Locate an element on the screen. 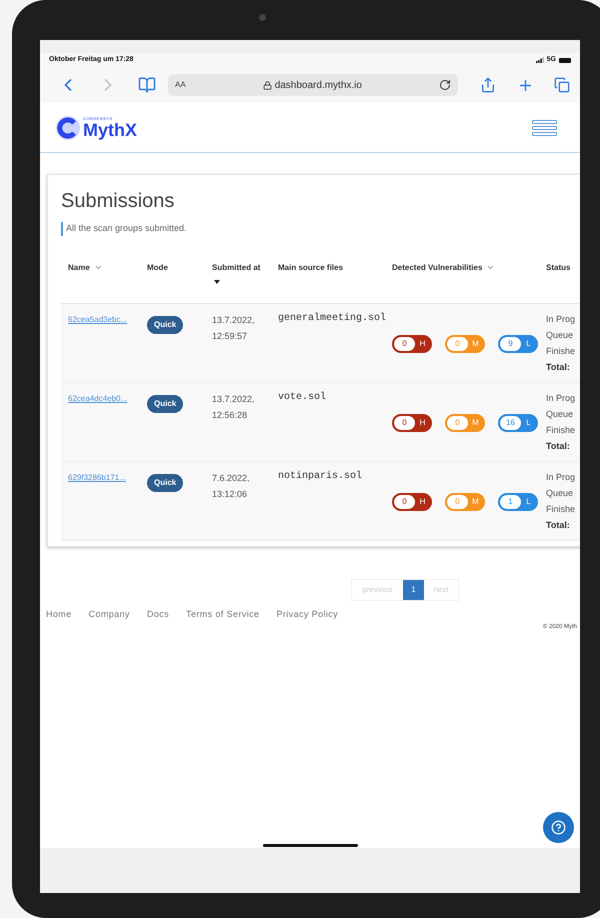 This screenshot has height=918, width=600. brand-name: MythX is located at coordinates (110, 129).